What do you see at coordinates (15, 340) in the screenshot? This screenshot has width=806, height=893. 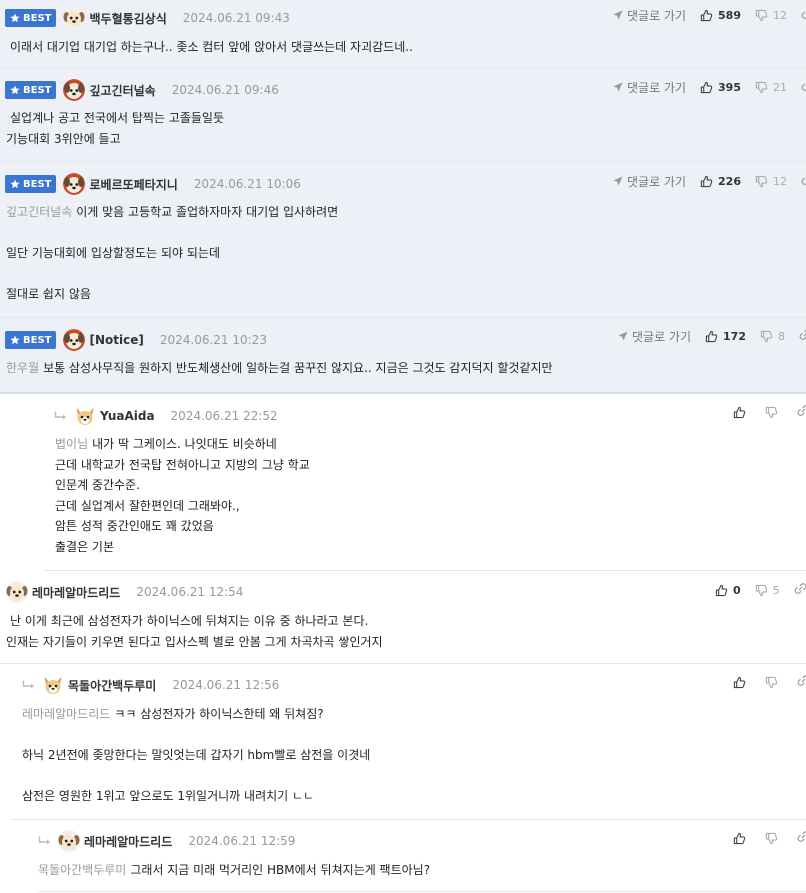 I see `star-icon` at bounding box center [15, 340].